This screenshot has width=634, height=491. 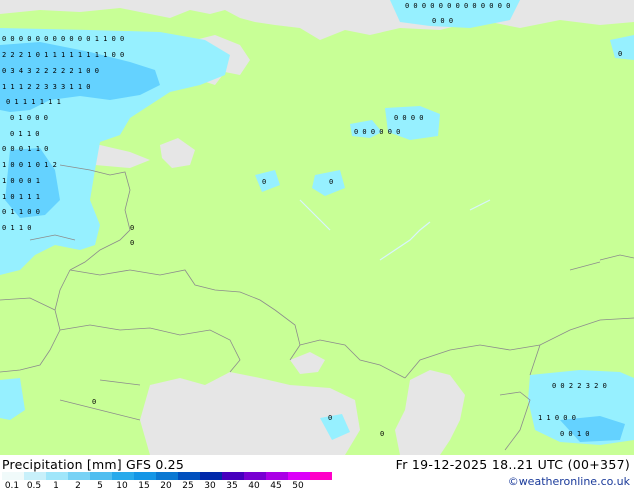 I want to click on grid-row: 1 0 1 1 1, so click(x=21, y=197).